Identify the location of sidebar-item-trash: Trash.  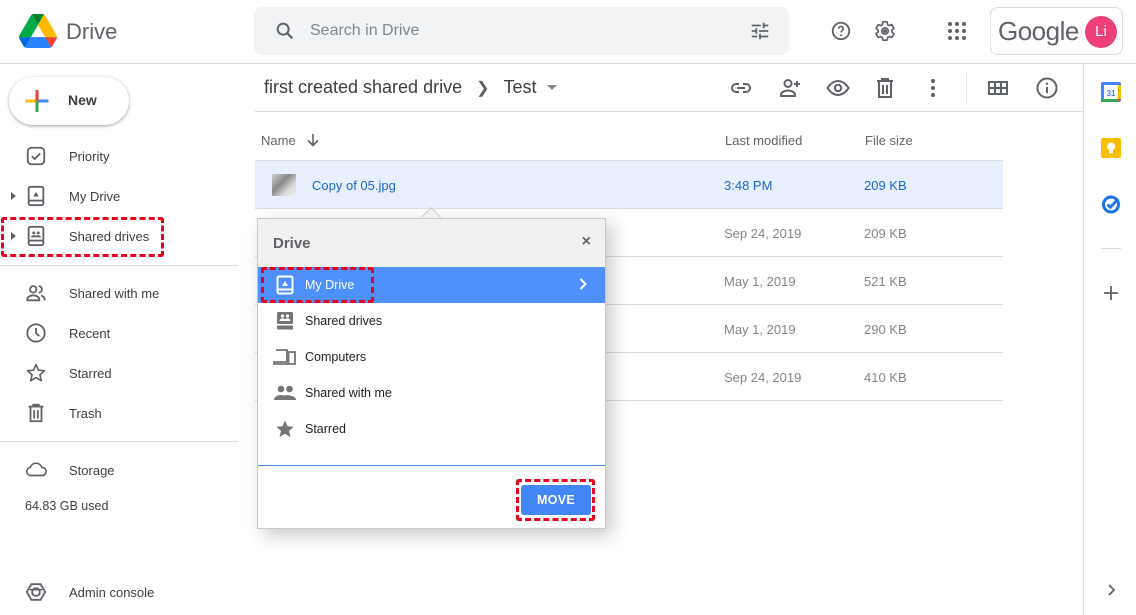
(119, 413).